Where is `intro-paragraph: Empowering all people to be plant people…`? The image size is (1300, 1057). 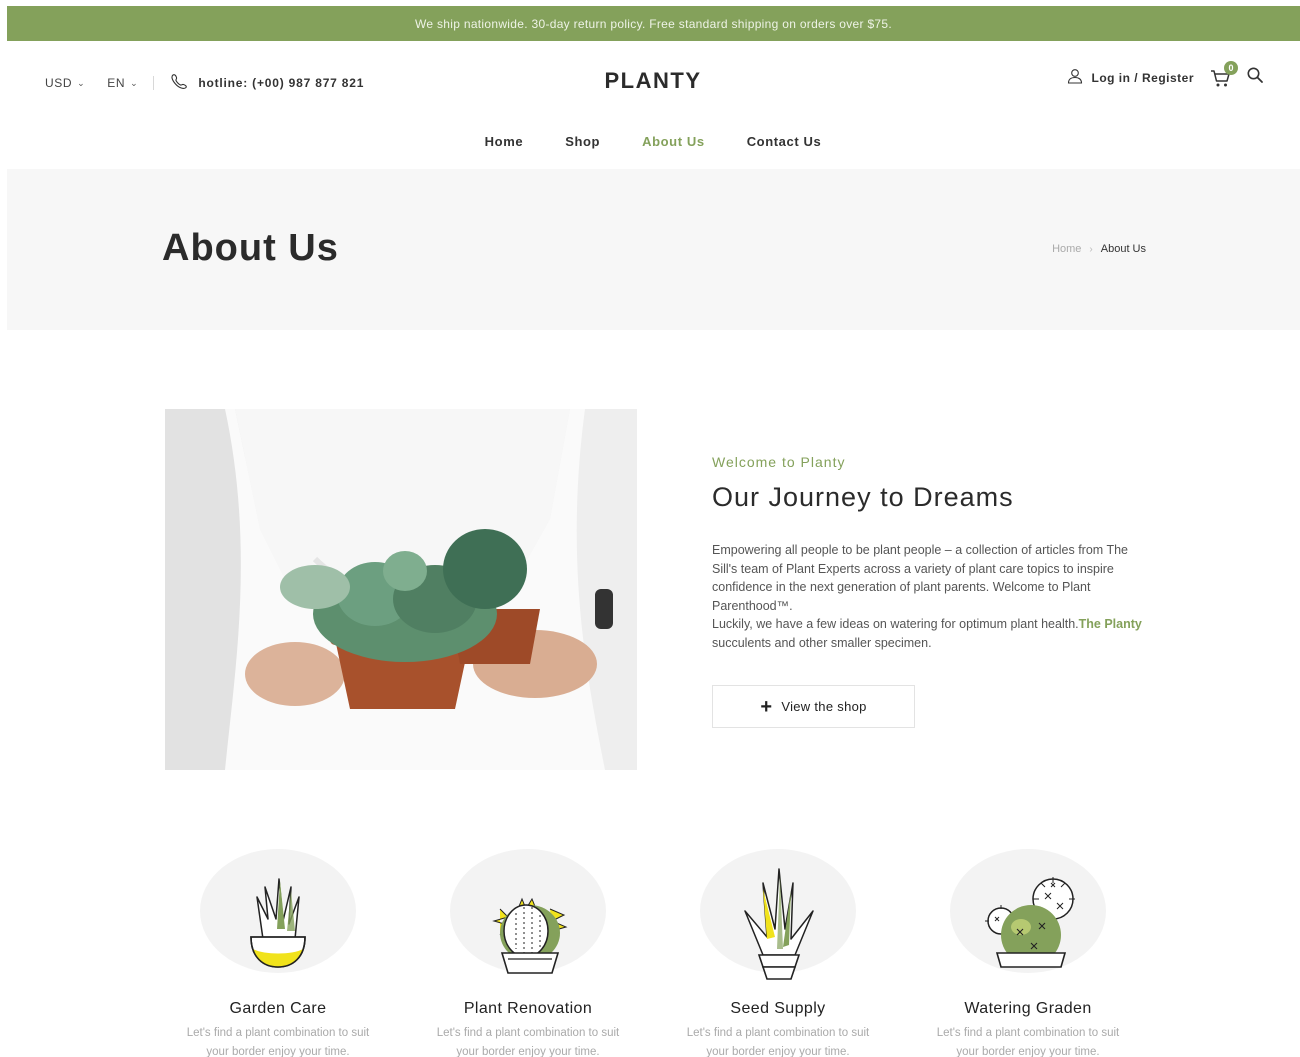 intro-paragraph: Empowering all people to be plant people… is located at coordinates (932, 597).